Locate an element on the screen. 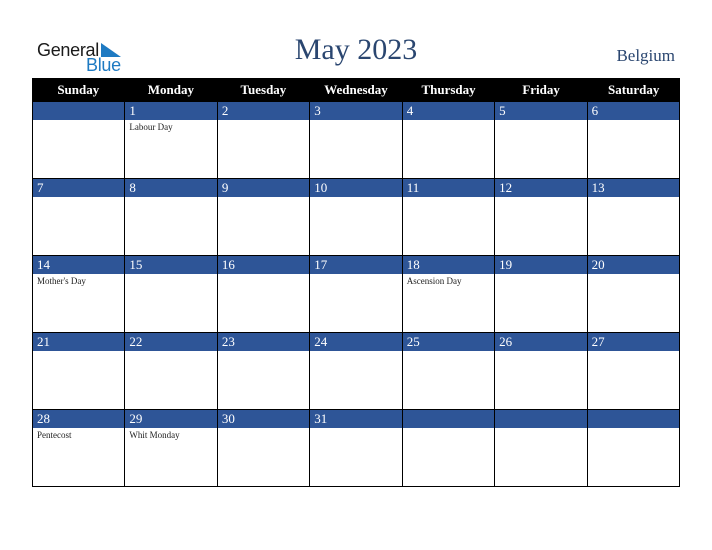 This screenshot has height=550, width=712. day-cell: 30 is located at coordinates (264, 448).